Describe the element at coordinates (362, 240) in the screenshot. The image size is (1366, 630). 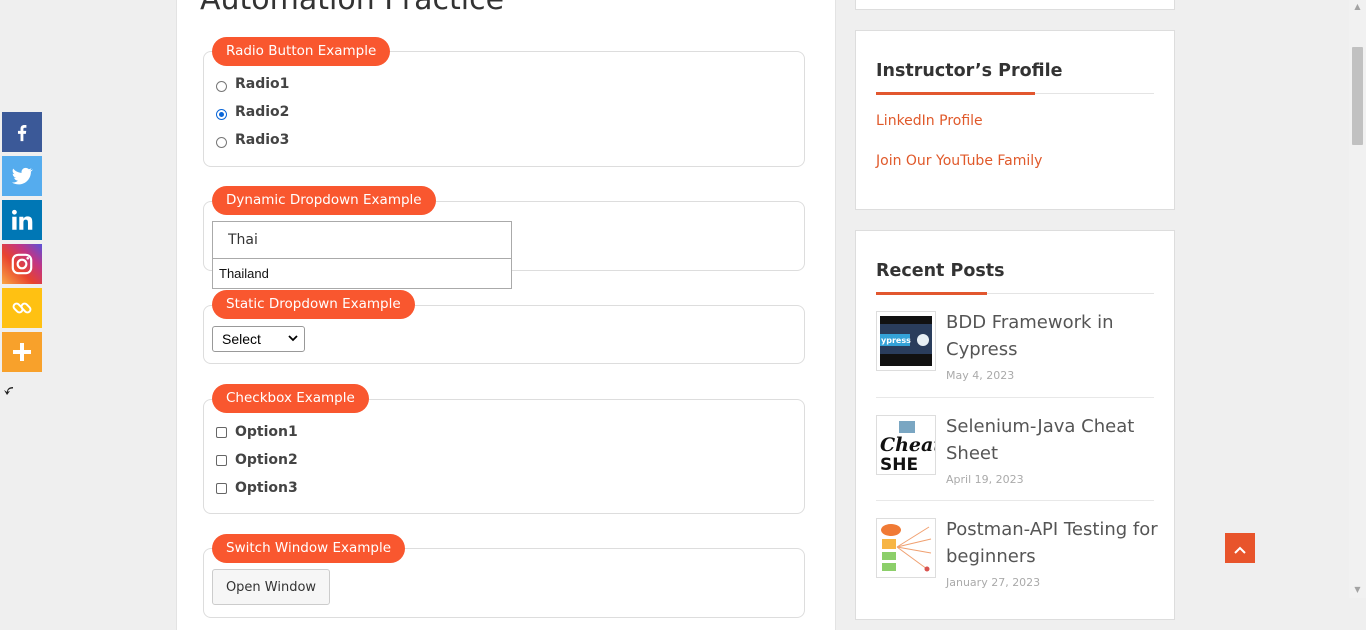
I see `autocomplete-input` at that location.